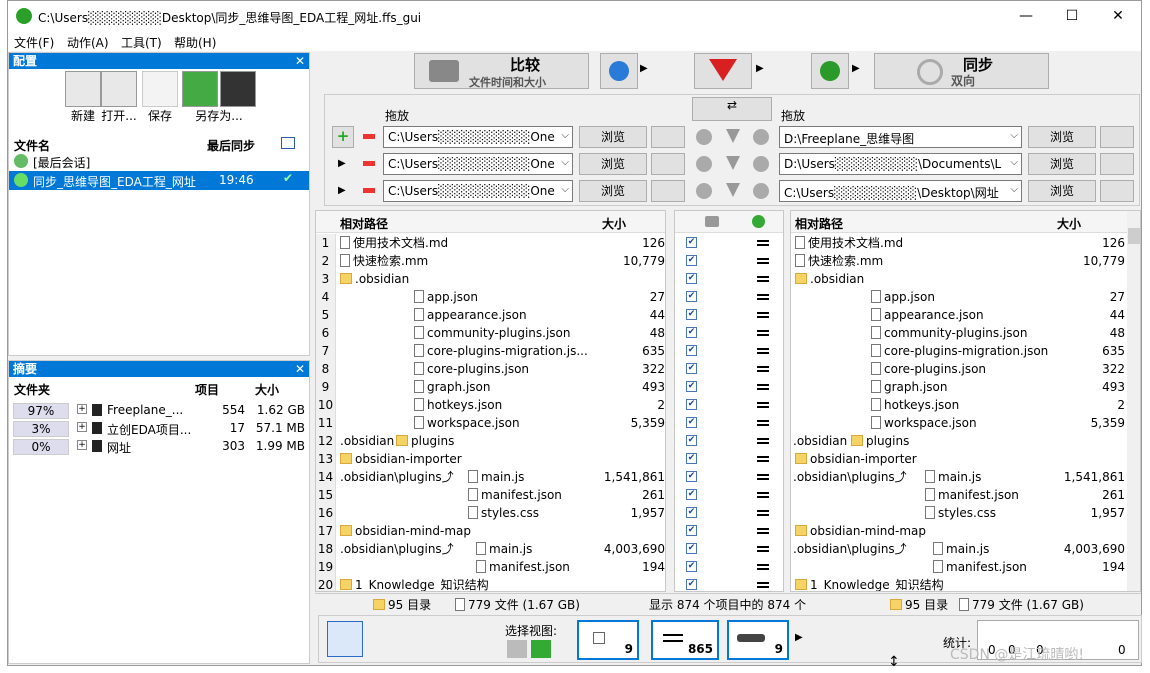  I want to click on table-row: 1_Knowledge_知识结构, so click(959, 583).